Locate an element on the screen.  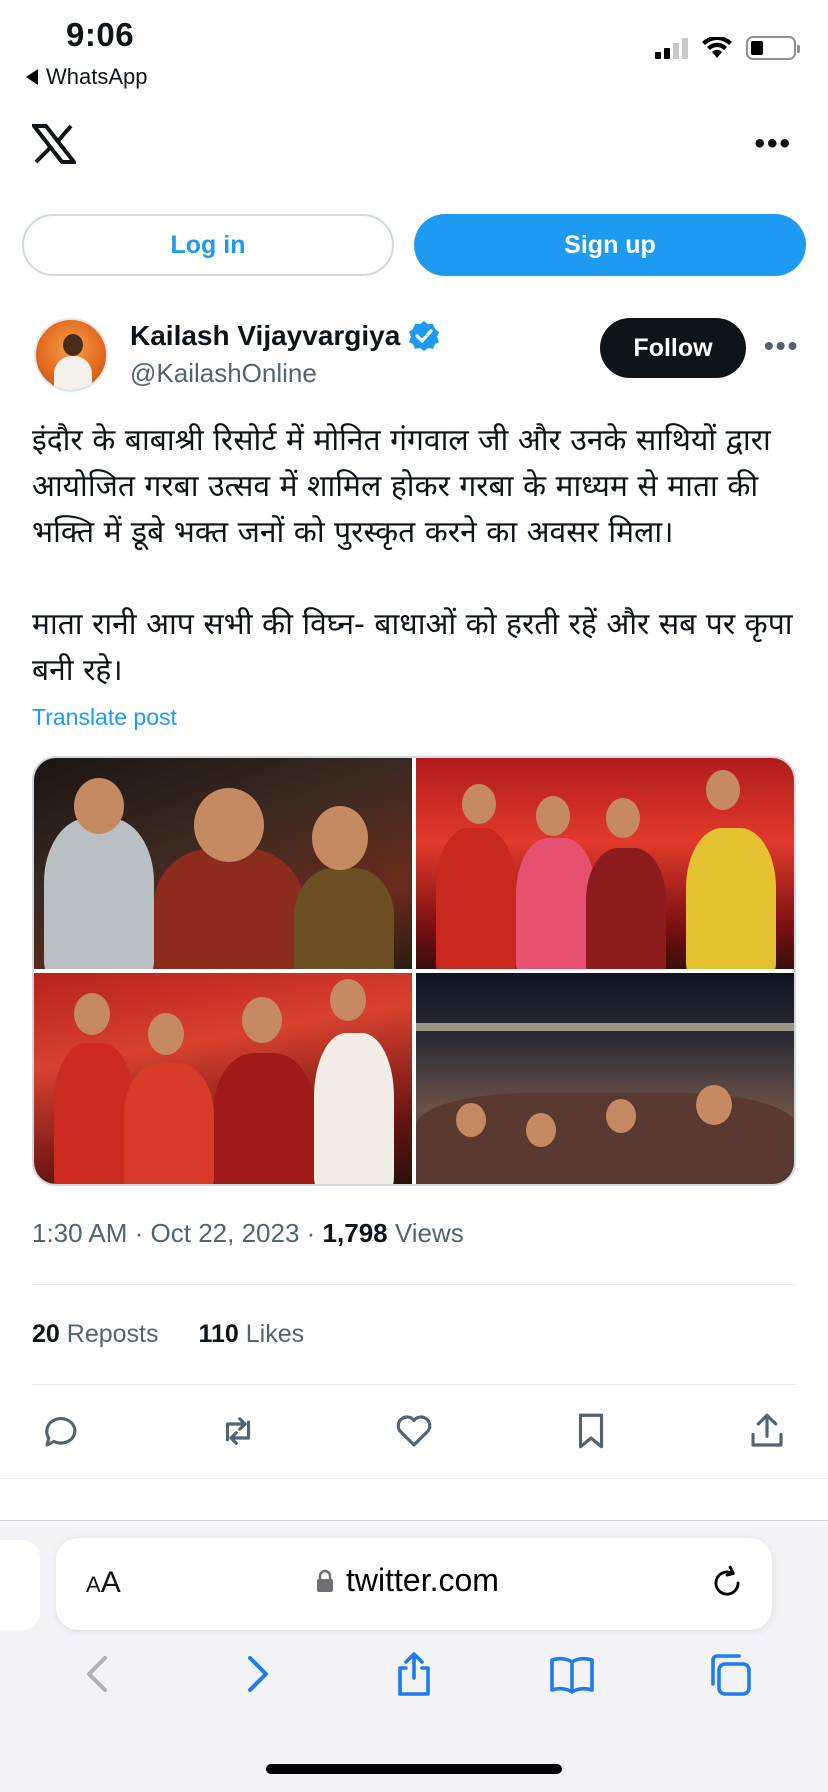
status-time: 9:06 is located at coordinates (100, 34).